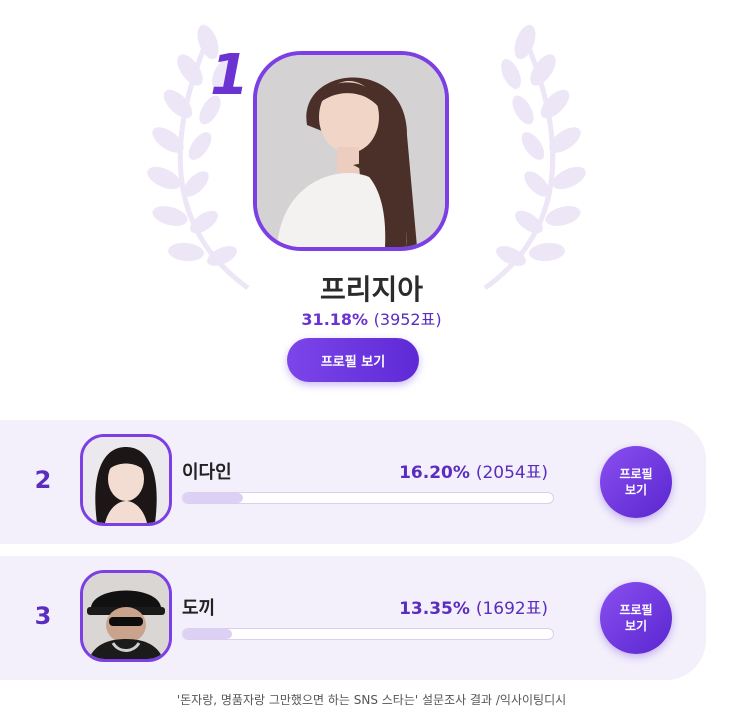 The width and height of the screenshot is (743, 717). Describe the element at coordinates (371, 318) in the screenshot. I see `winner-stat: 31.18% (3952표)` at that location.